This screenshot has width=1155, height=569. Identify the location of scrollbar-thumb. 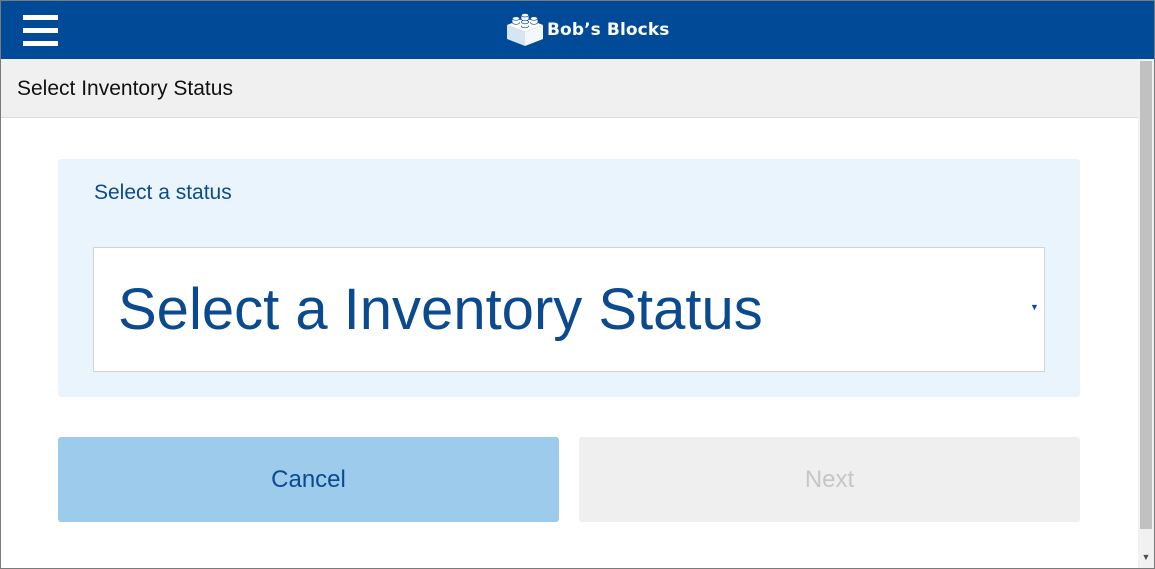
(1146, 295).